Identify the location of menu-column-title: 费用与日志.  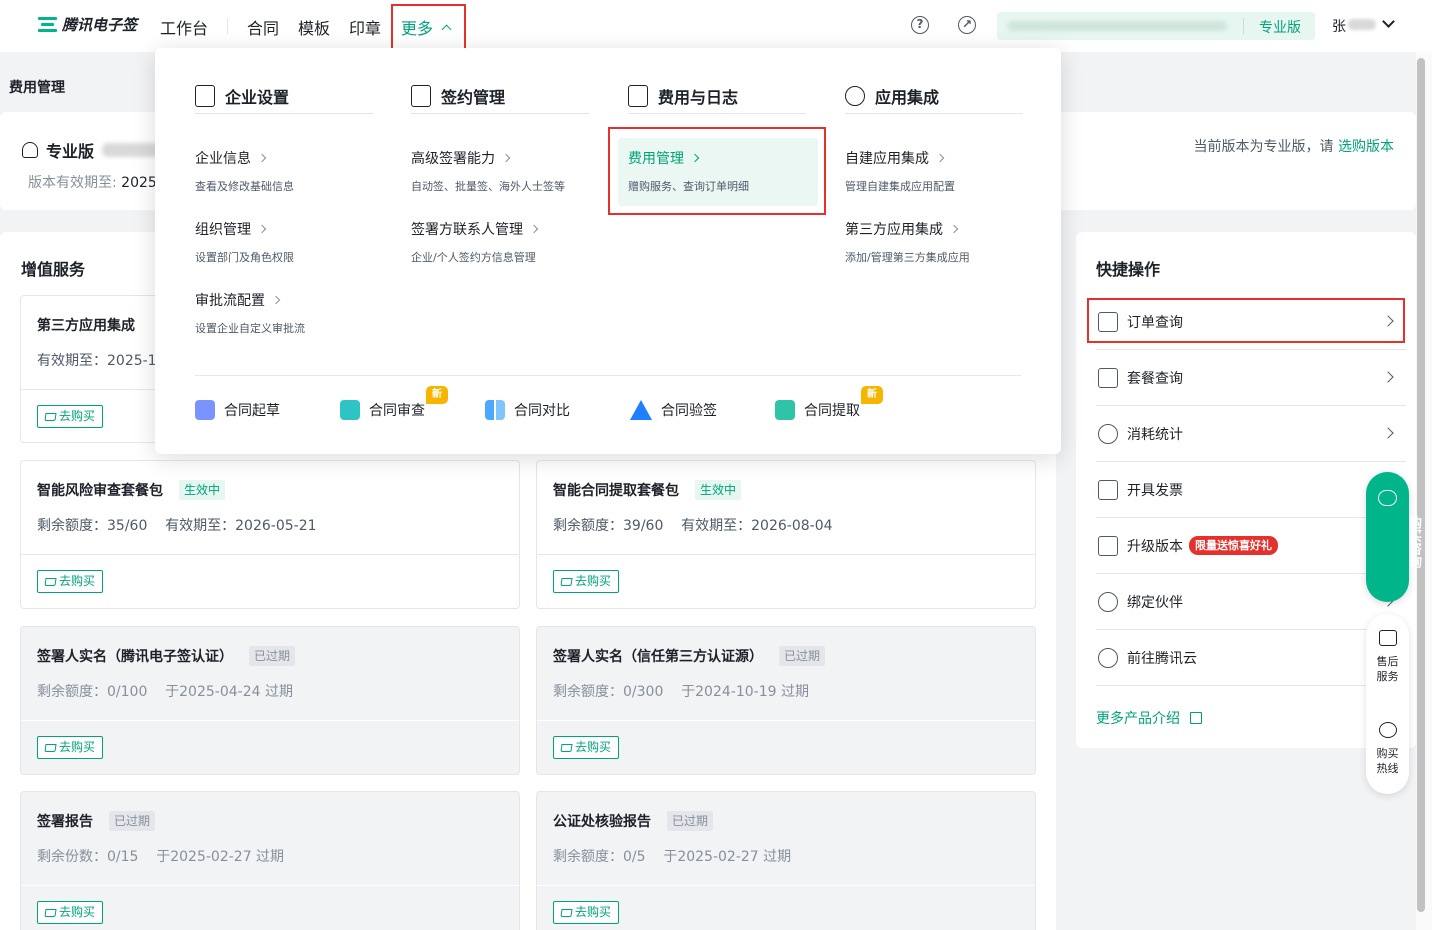
(698, 97).